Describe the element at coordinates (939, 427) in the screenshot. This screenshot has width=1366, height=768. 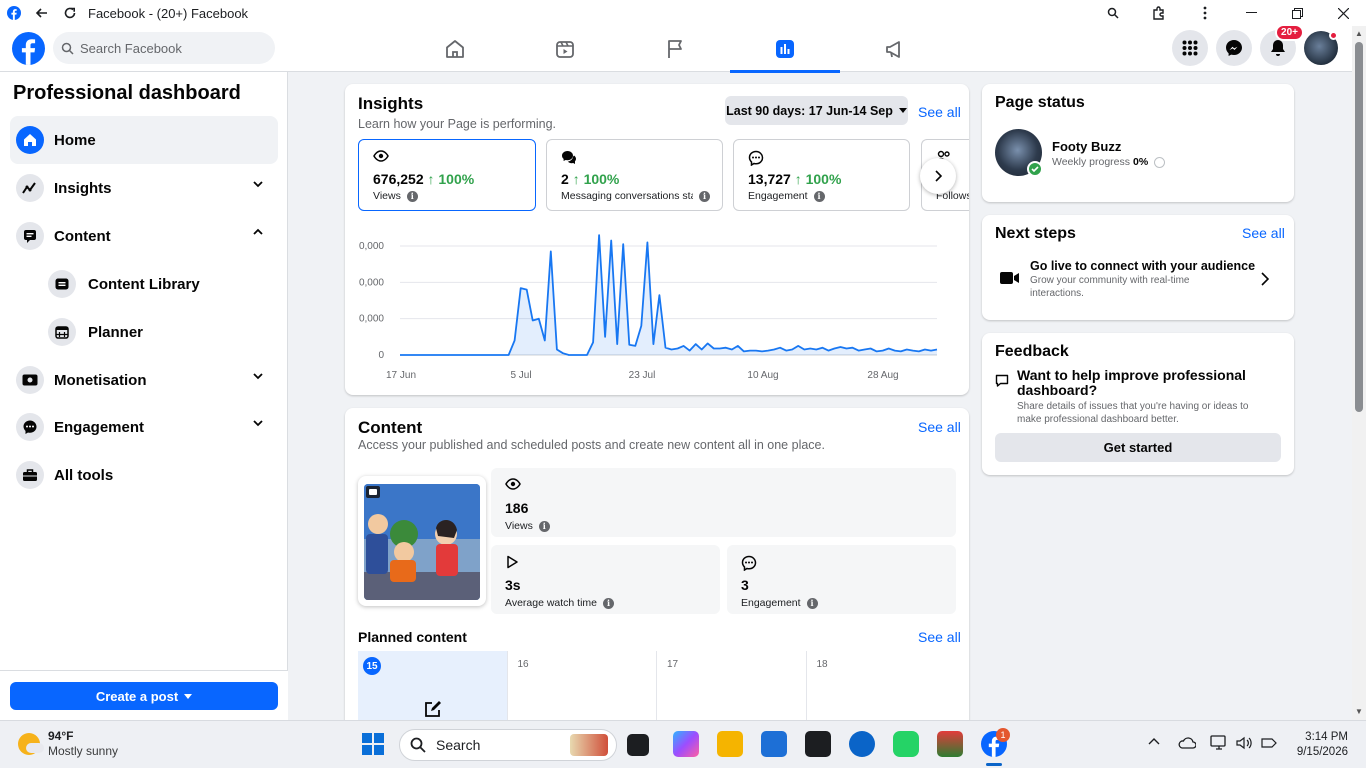
I see `content-see-all-link: See all` at that location.